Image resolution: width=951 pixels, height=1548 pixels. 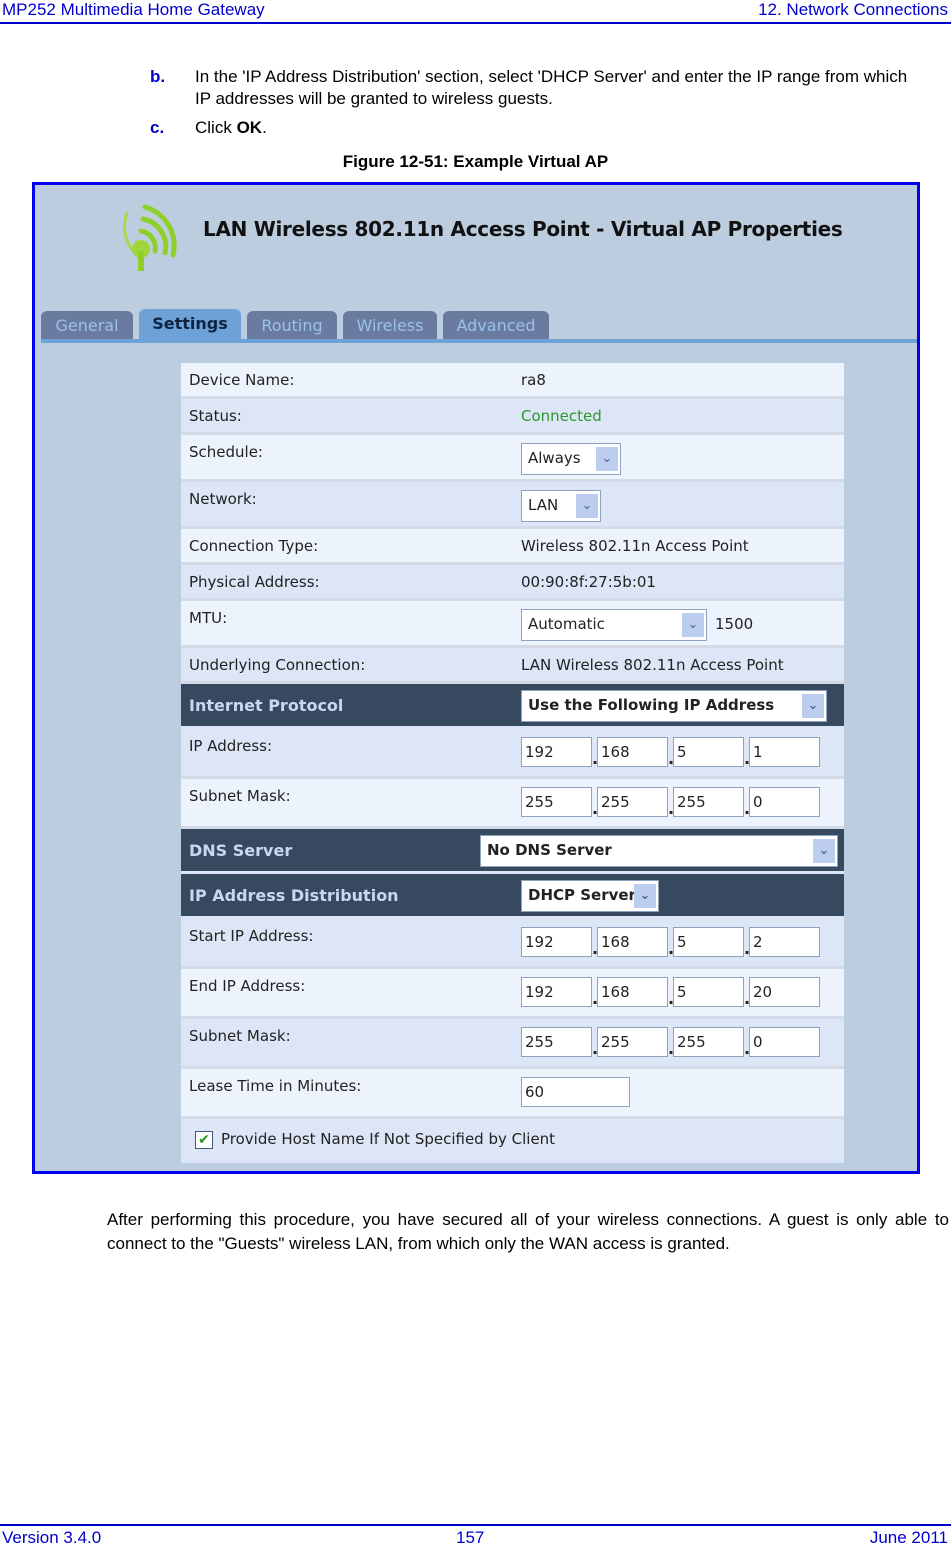 What do you see at coordinates (226, 452) in the screenshot?
I see `field-label: Schedule:` at bounding box center [226, 452].